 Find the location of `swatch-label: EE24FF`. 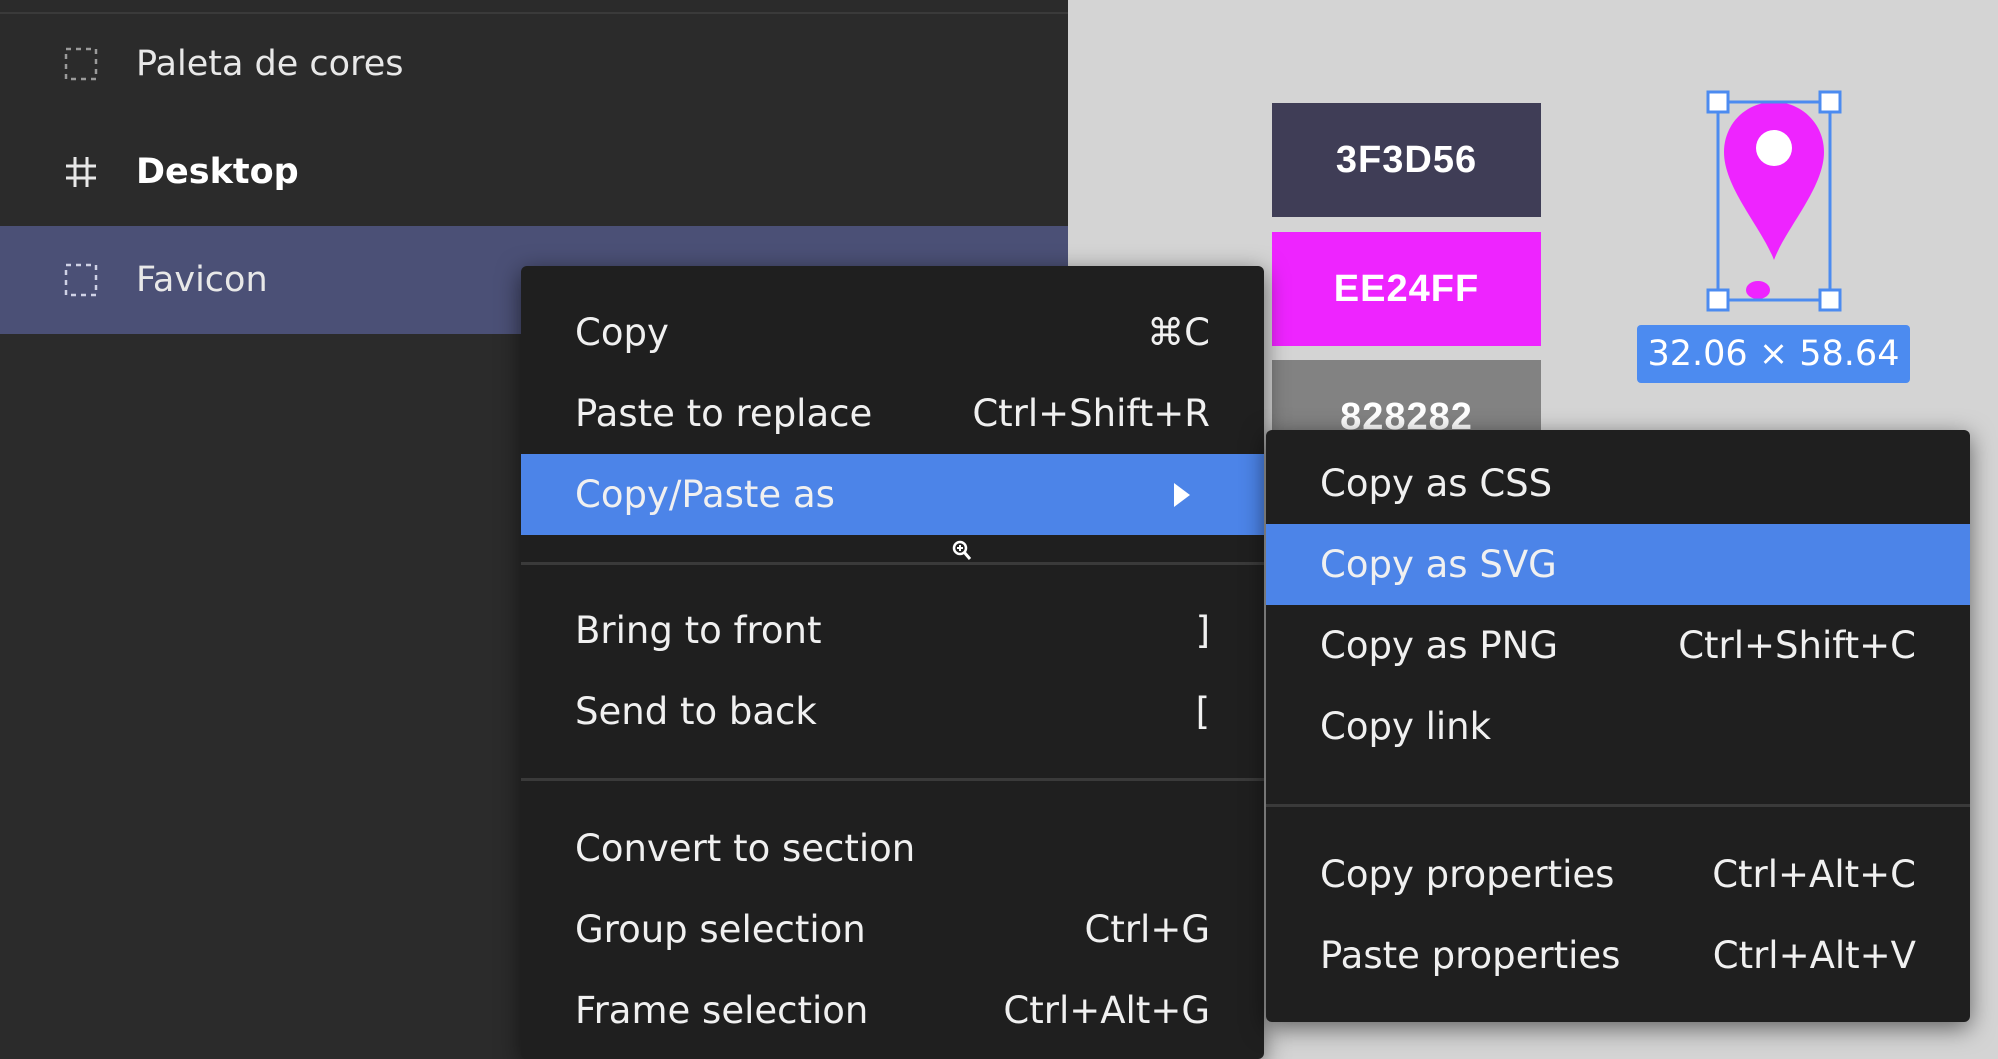

swatch-label: EE24FF is located at coordinates (1406, 288).